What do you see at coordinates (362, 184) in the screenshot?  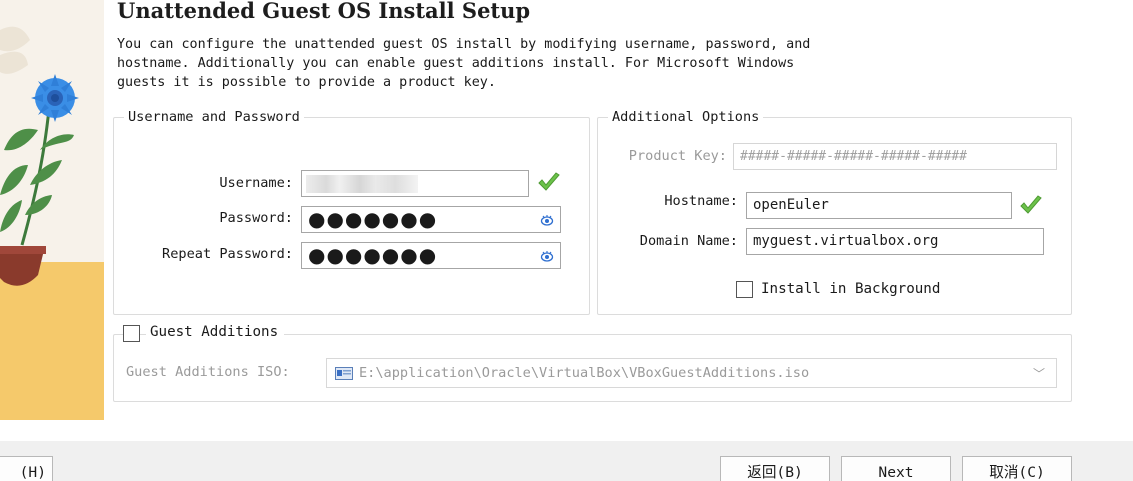 I see `username-redacted-value` at bounding box center [362, 184].